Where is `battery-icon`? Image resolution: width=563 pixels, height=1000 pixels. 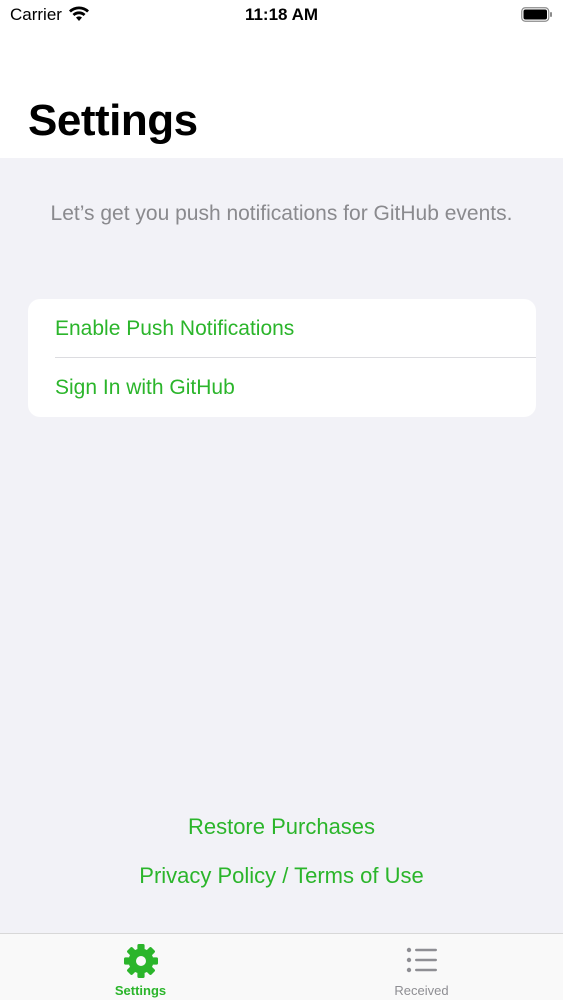 battery-icon is located at coordinates (536, 14).